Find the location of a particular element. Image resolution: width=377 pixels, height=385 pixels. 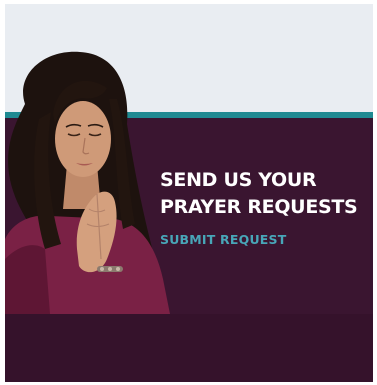

banner-headline: SEND US YOUR PRAYER REQUESTS is located at coordinates (259, 194).